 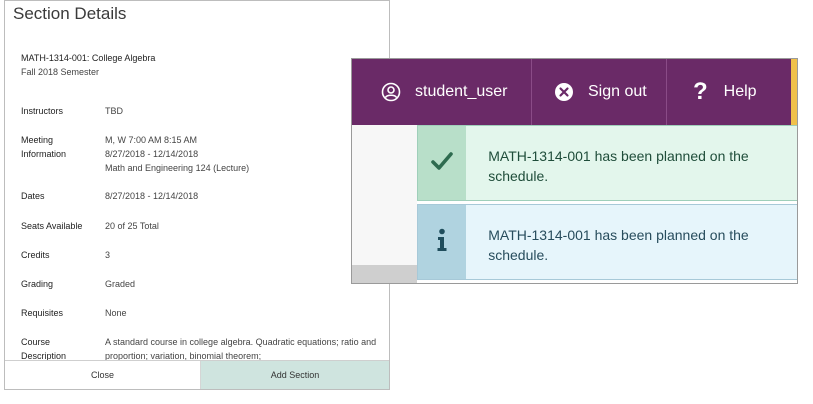 I want to click on sign-out-label: Sign out, so click(x=617, y=91).